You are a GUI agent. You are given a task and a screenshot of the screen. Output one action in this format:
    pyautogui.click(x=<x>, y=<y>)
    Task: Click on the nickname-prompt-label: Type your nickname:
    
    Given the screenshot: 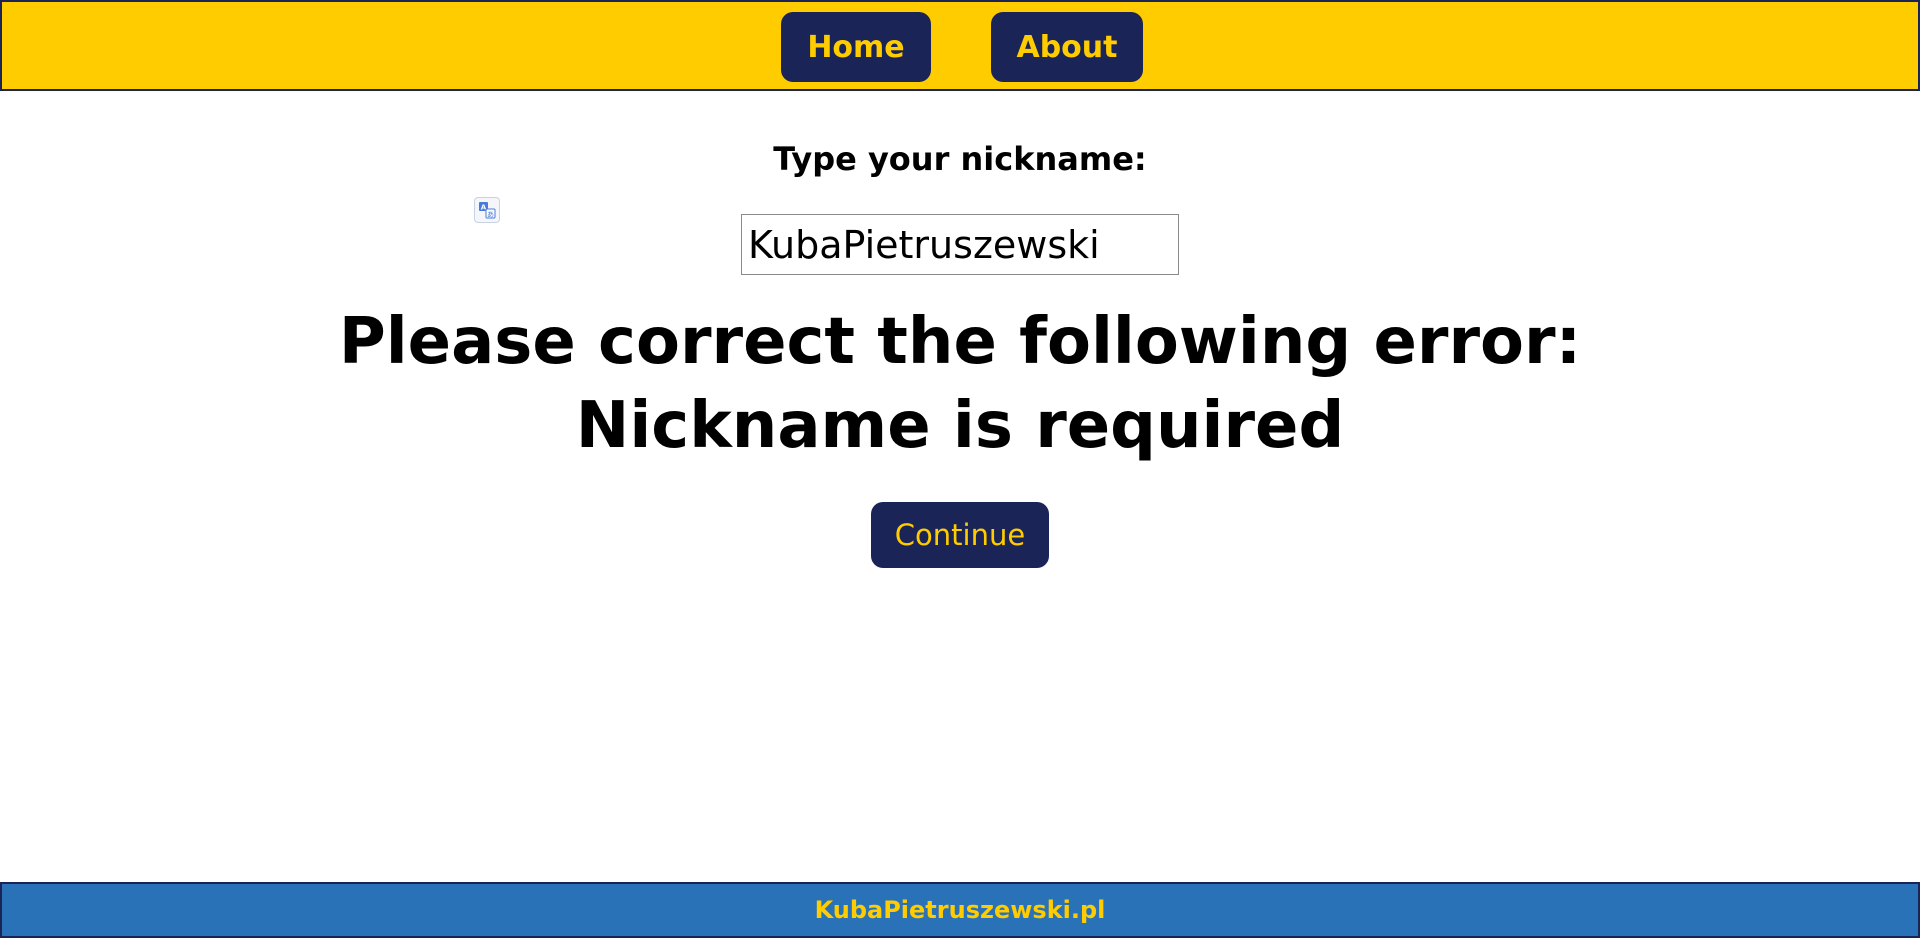 What is the action you would take?
    pyautogui.click(x=960, y=159)
    